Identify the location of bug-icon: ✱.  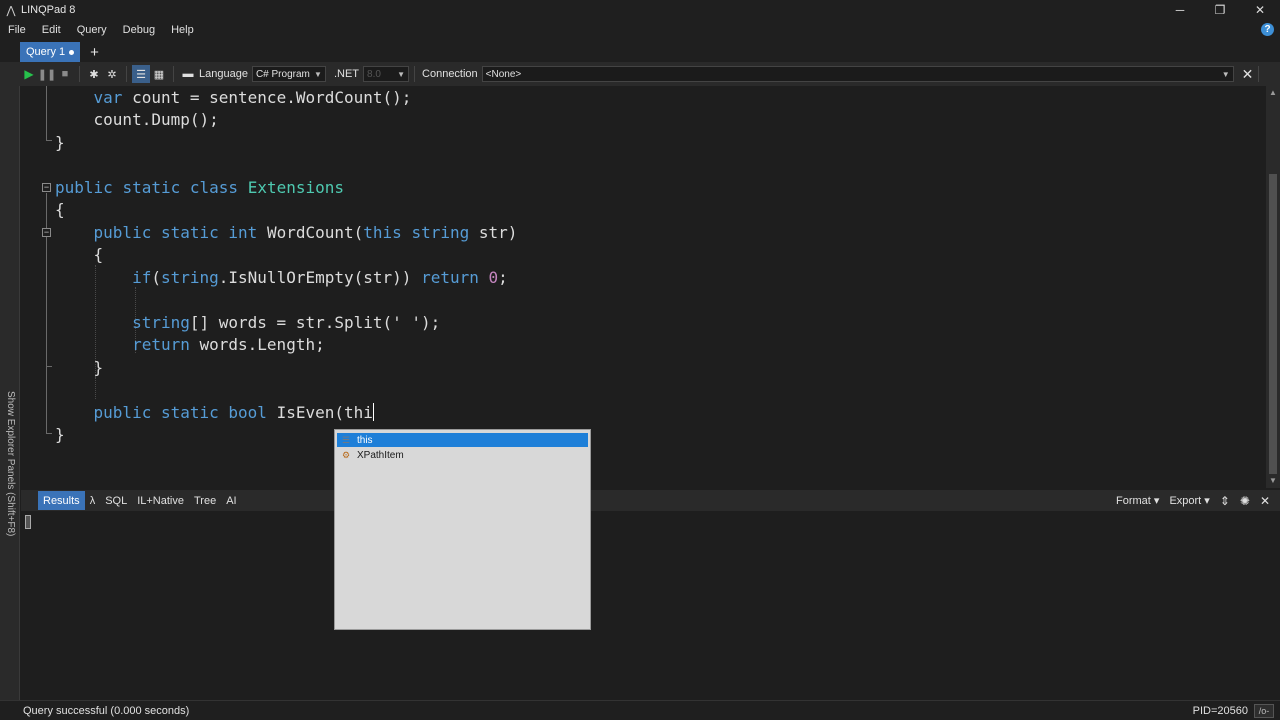
(94, 74).